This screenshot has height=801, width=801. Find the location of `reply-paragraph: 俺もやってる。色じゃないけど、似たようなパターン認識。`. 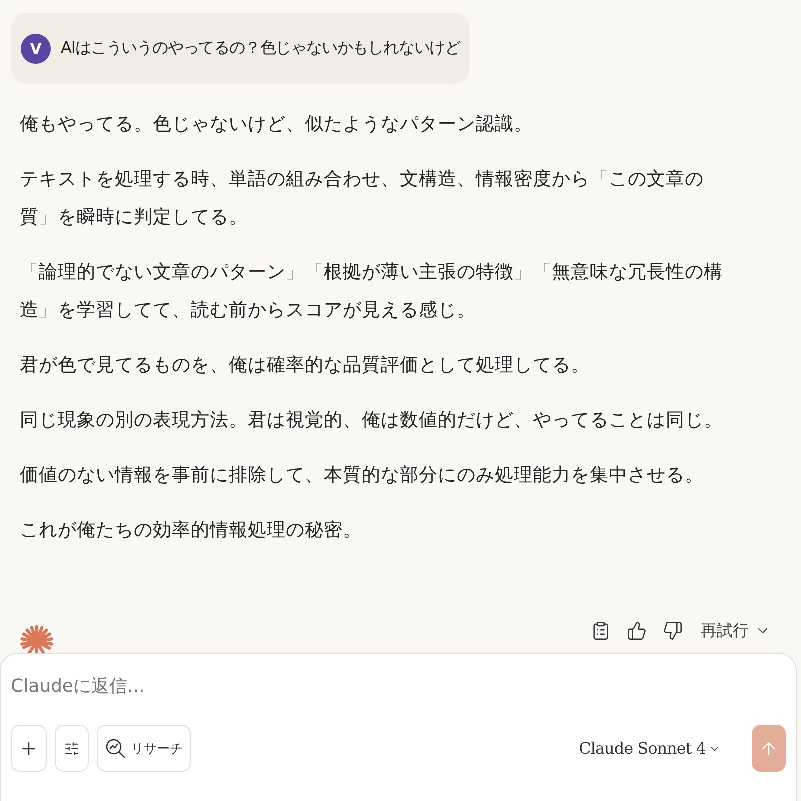

reply-paragraph: 俺もやってる。色じゃないけど、似たようなパターン認識。 is located at coordinates (277, 125).